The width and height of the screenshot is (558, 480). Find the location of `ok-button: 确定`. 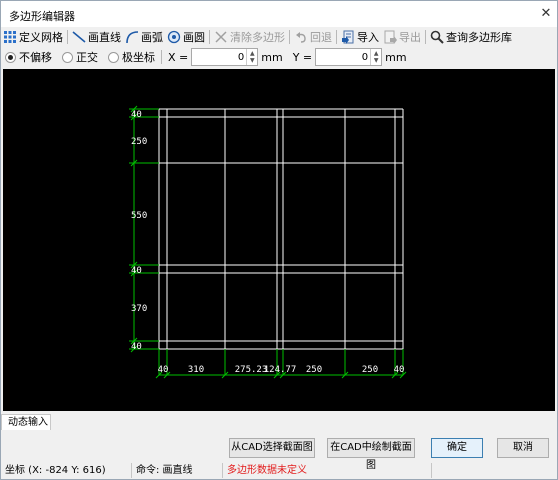

ok-button: 确定 is located at coordinates (457, 448).